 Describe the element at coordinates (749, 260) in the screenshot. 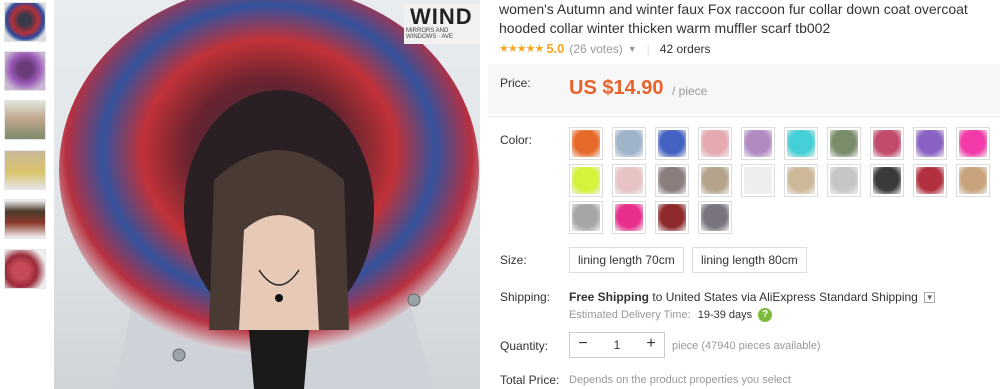

I see `size-option-80cm: lining length 80cm` at that location.